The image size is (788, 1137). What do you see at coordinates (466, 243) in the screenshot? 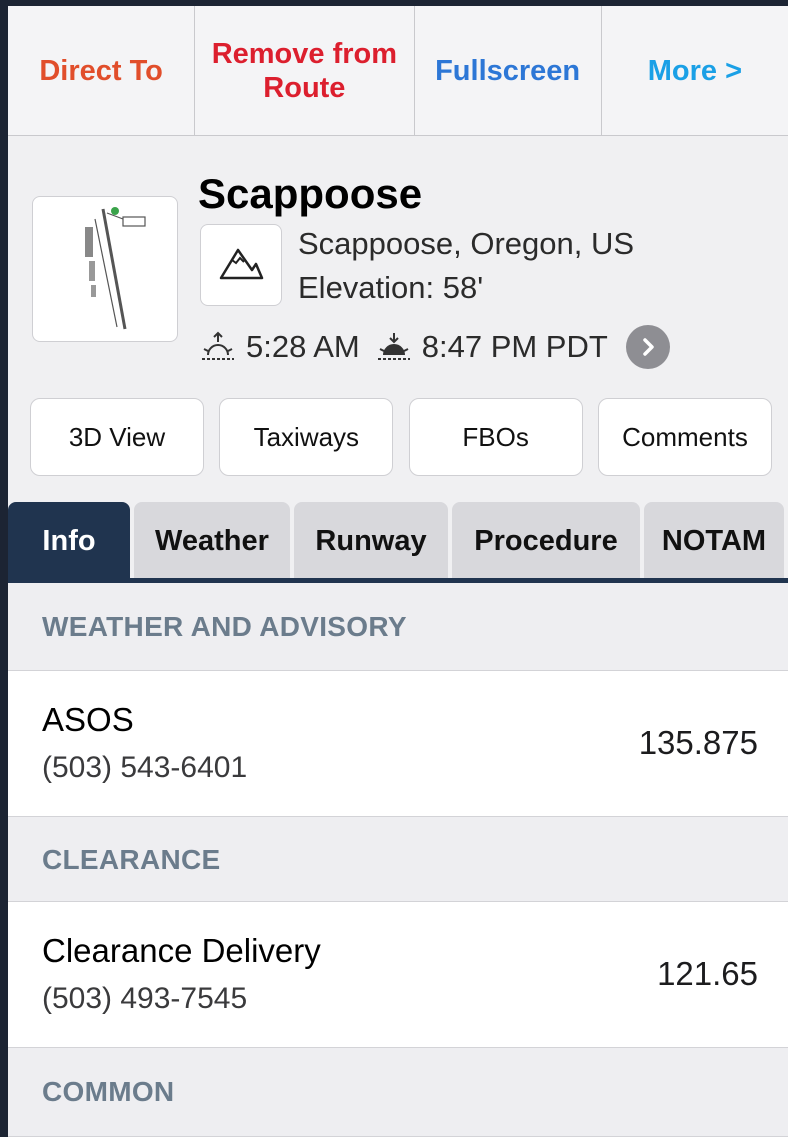
I see `airport-location: Scappoose, Oregon, US` at bounding box center [466, 243].